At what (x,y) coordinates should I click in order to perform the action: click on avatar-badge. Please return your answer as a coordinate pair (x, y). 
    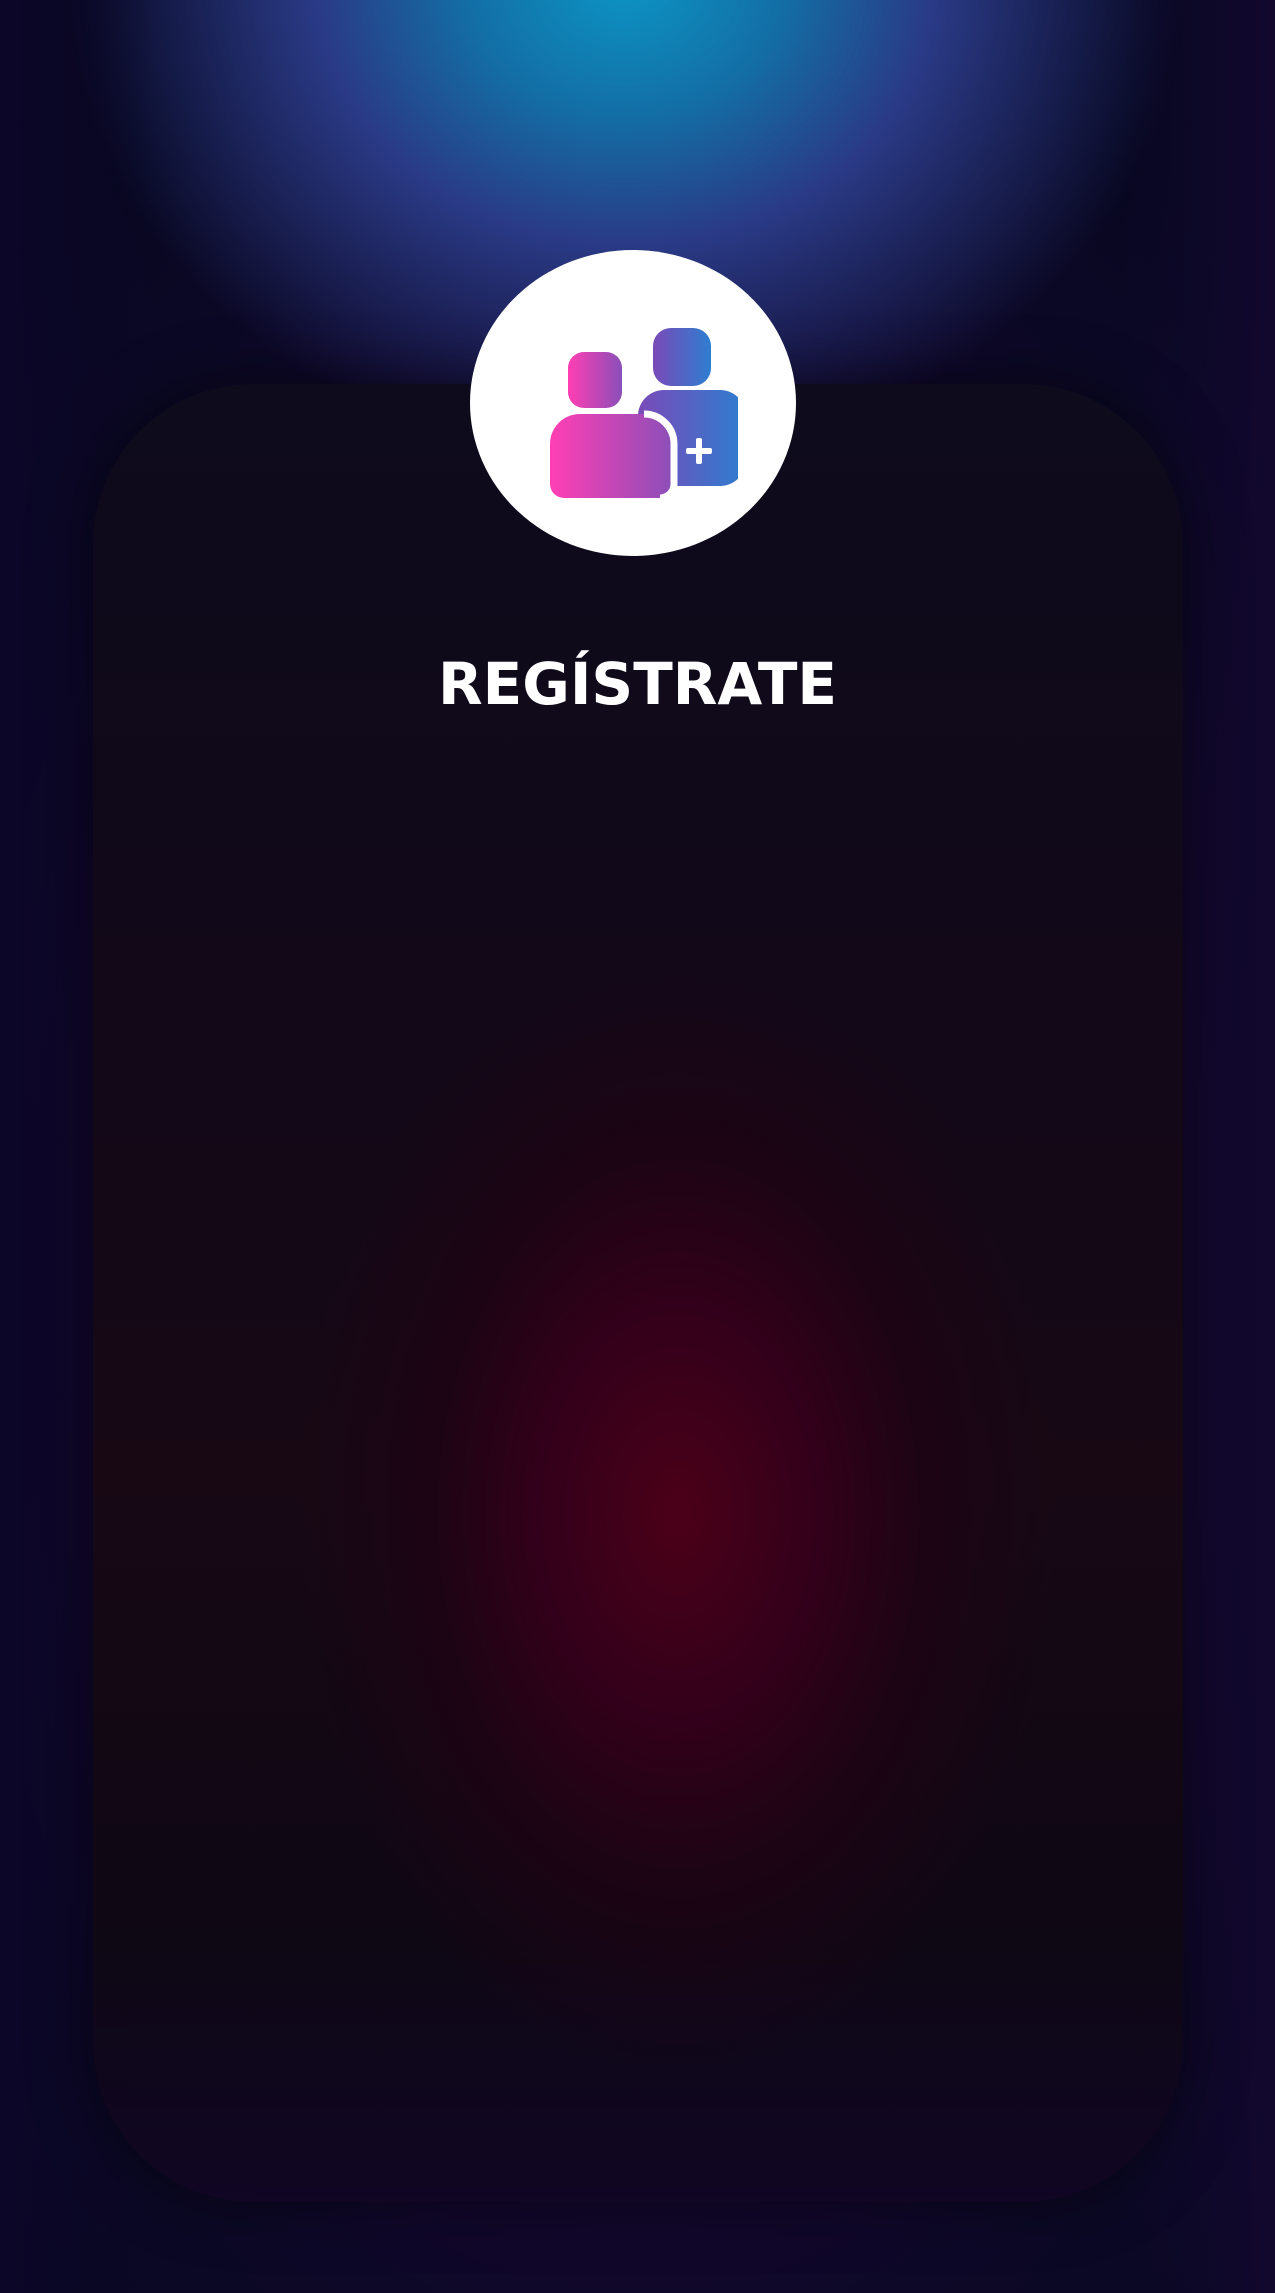
    Looking at the image, I should click on (633, 403).